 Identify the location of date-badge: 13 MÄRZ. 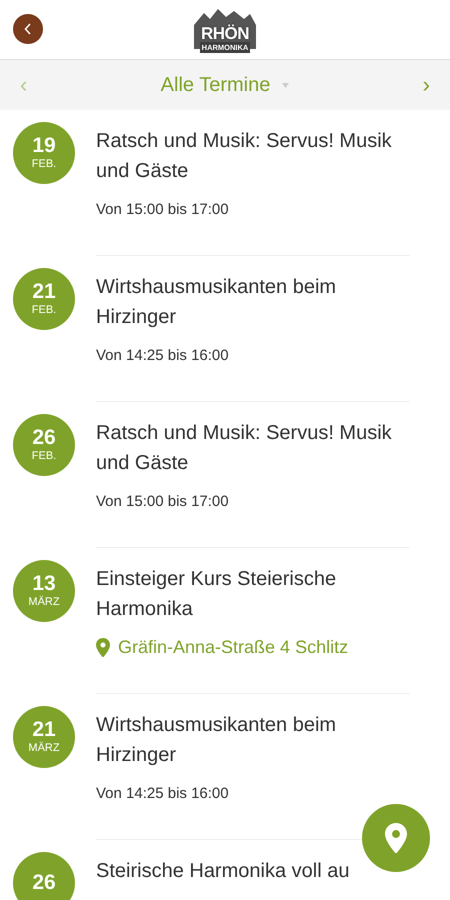
(44, 591).